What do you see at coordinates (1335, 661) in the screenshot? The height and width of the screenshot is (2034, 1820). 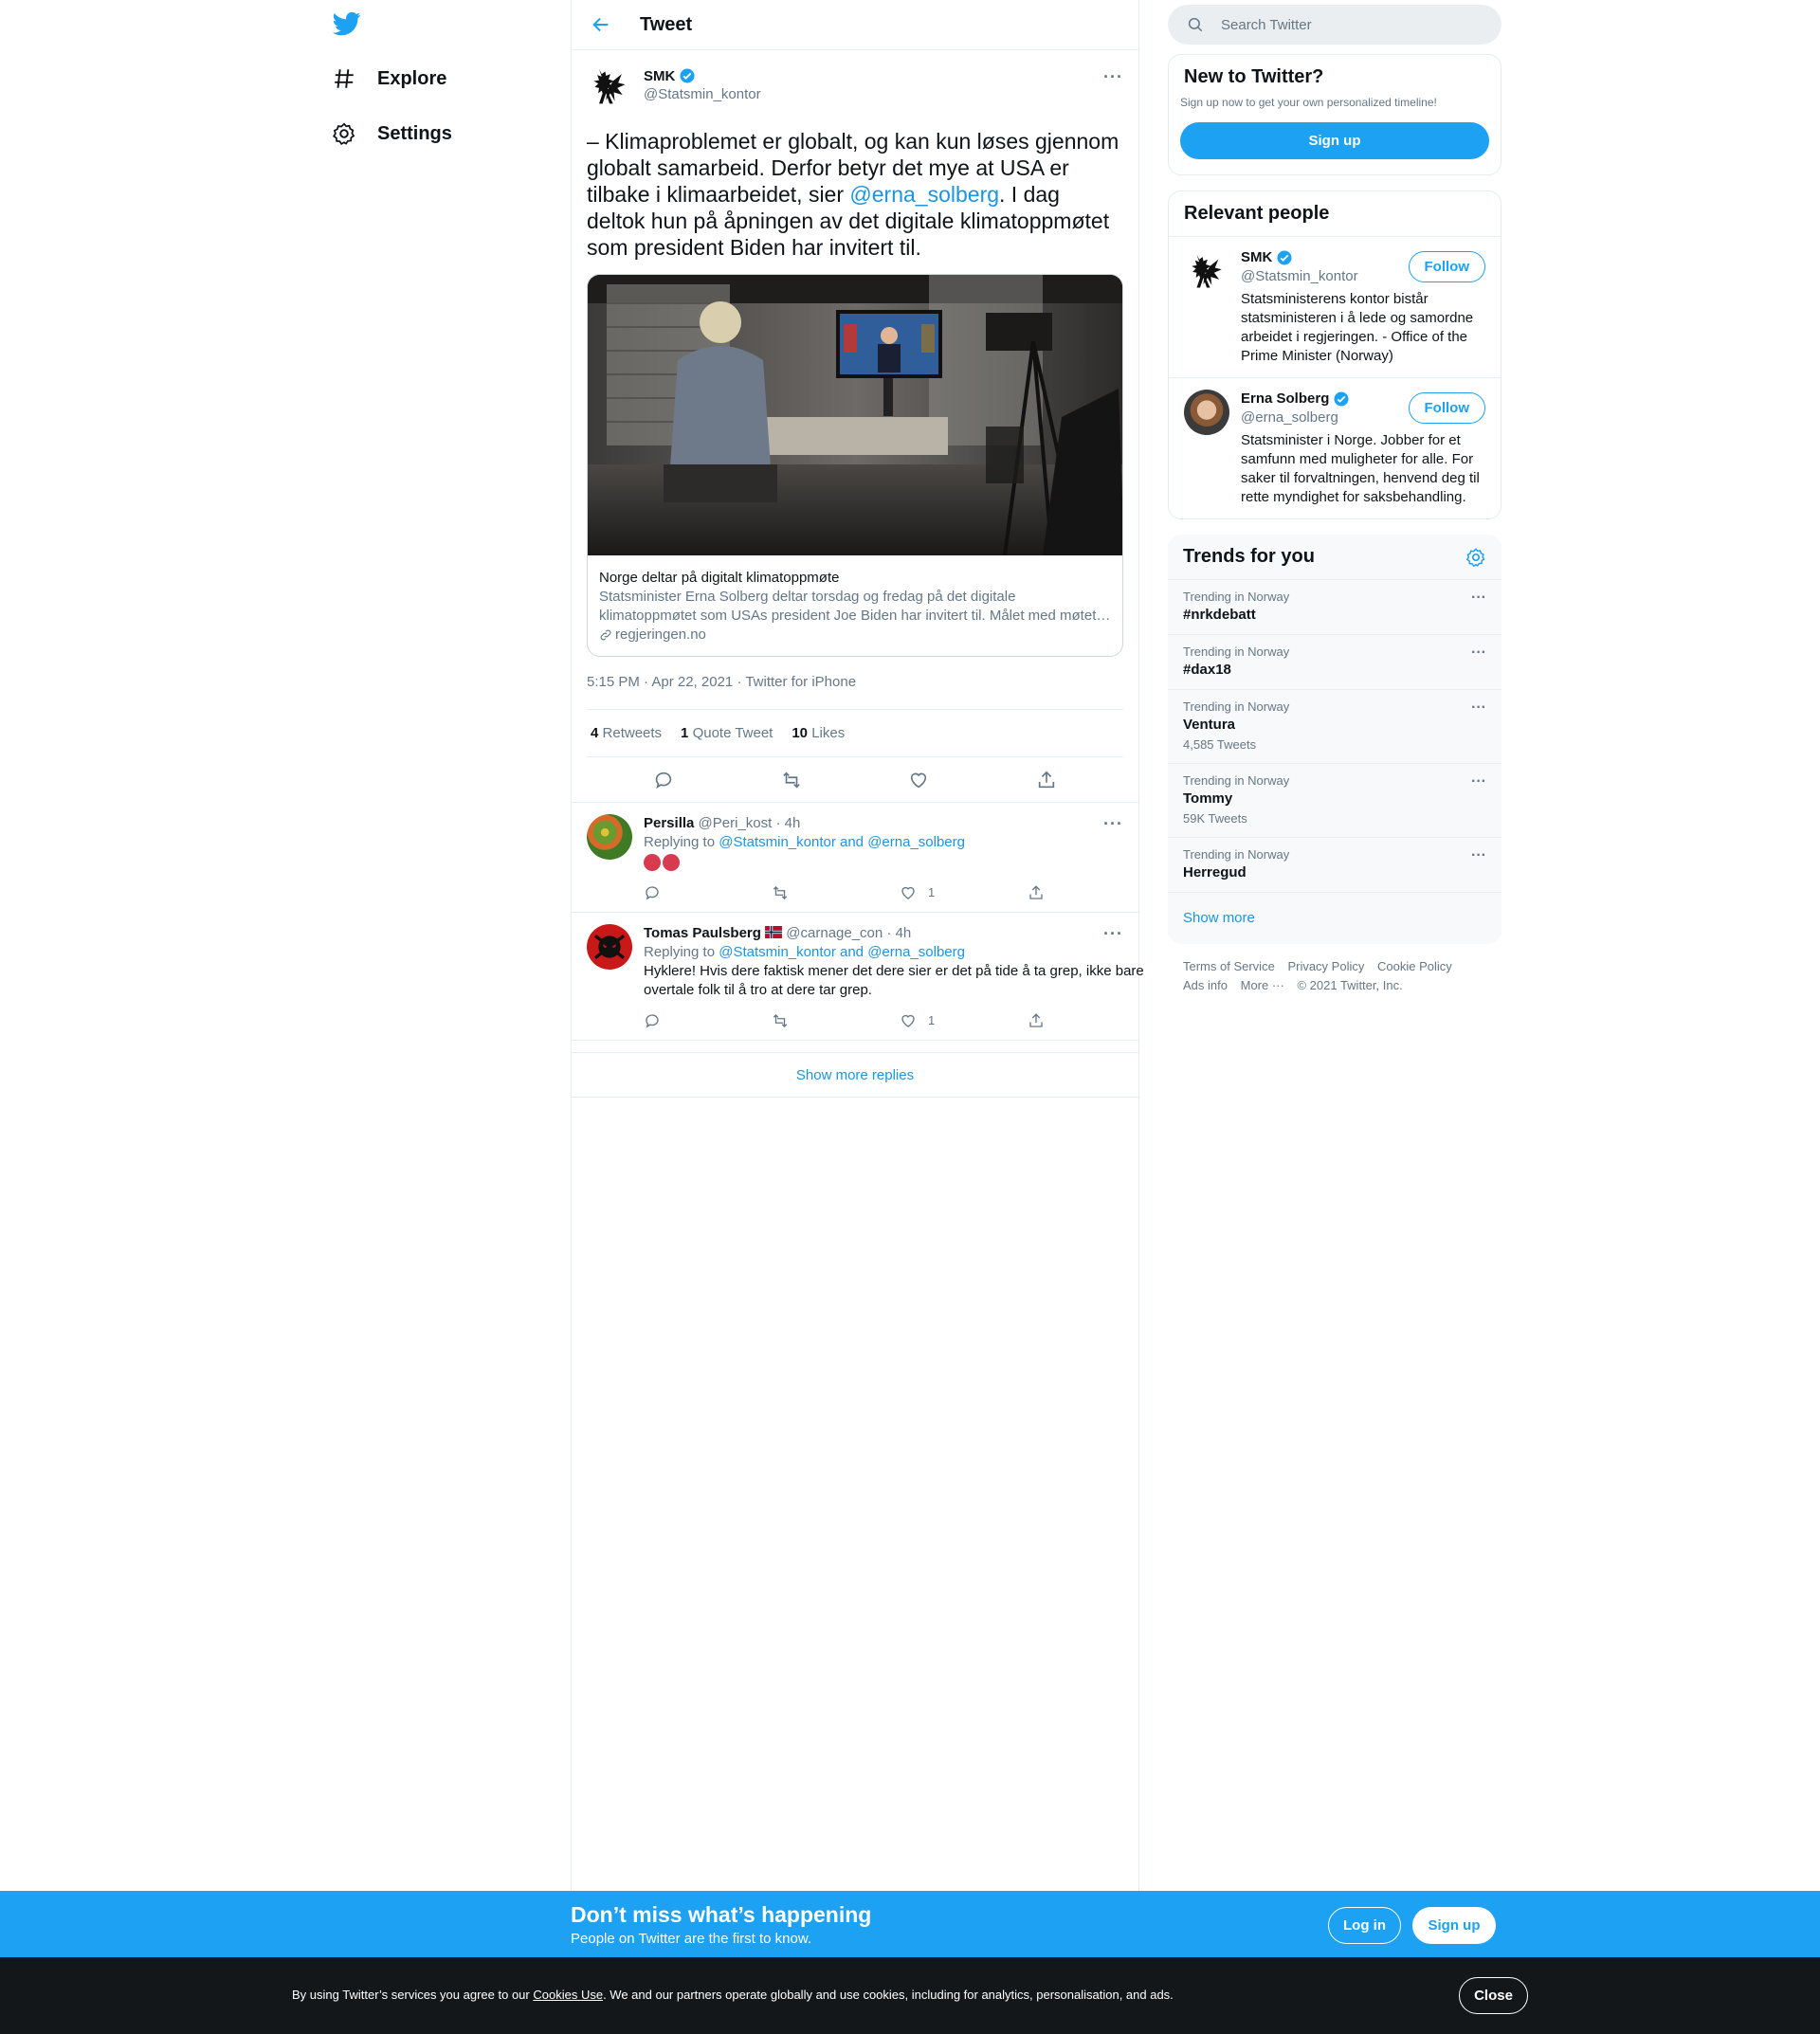 I see `trend-item: Trending in Norway #dax18 ···` at bounding box center [1335, 661].